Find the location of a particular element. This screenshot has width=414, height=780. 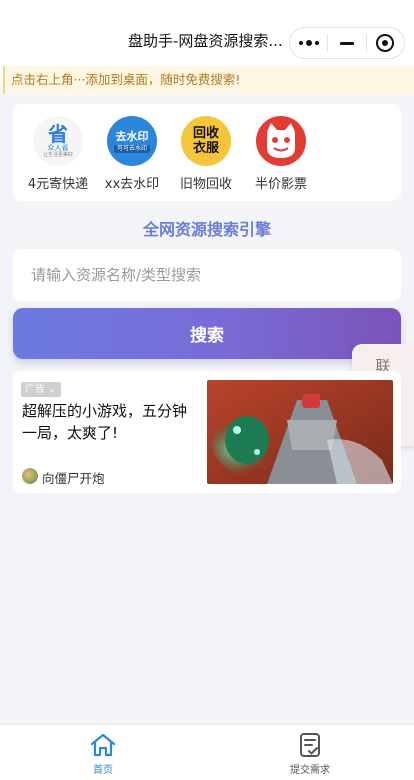

more-dots-icon is located at coordinates (308, 43).